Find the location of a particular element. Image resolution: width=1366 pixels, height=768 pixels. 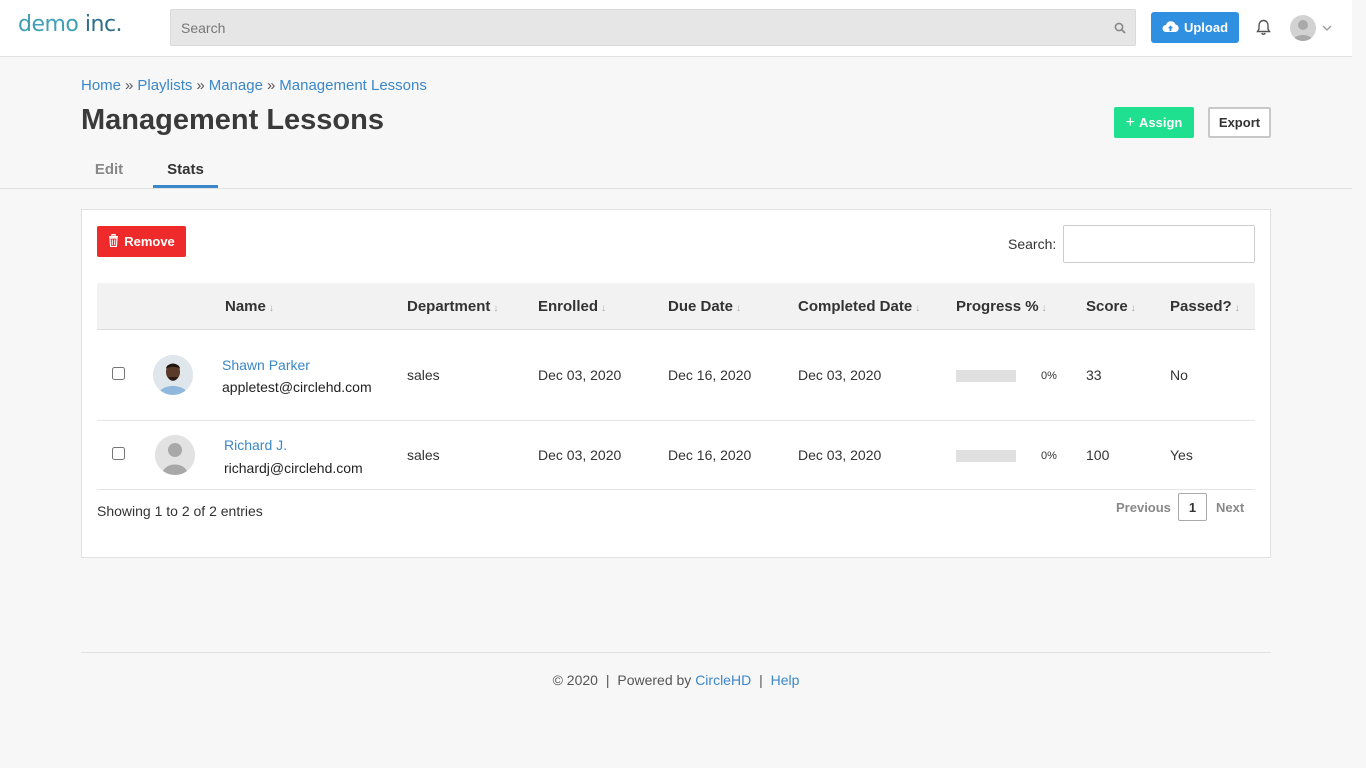

user-name-cell: Richard J. is located at coordinates (255, 445).